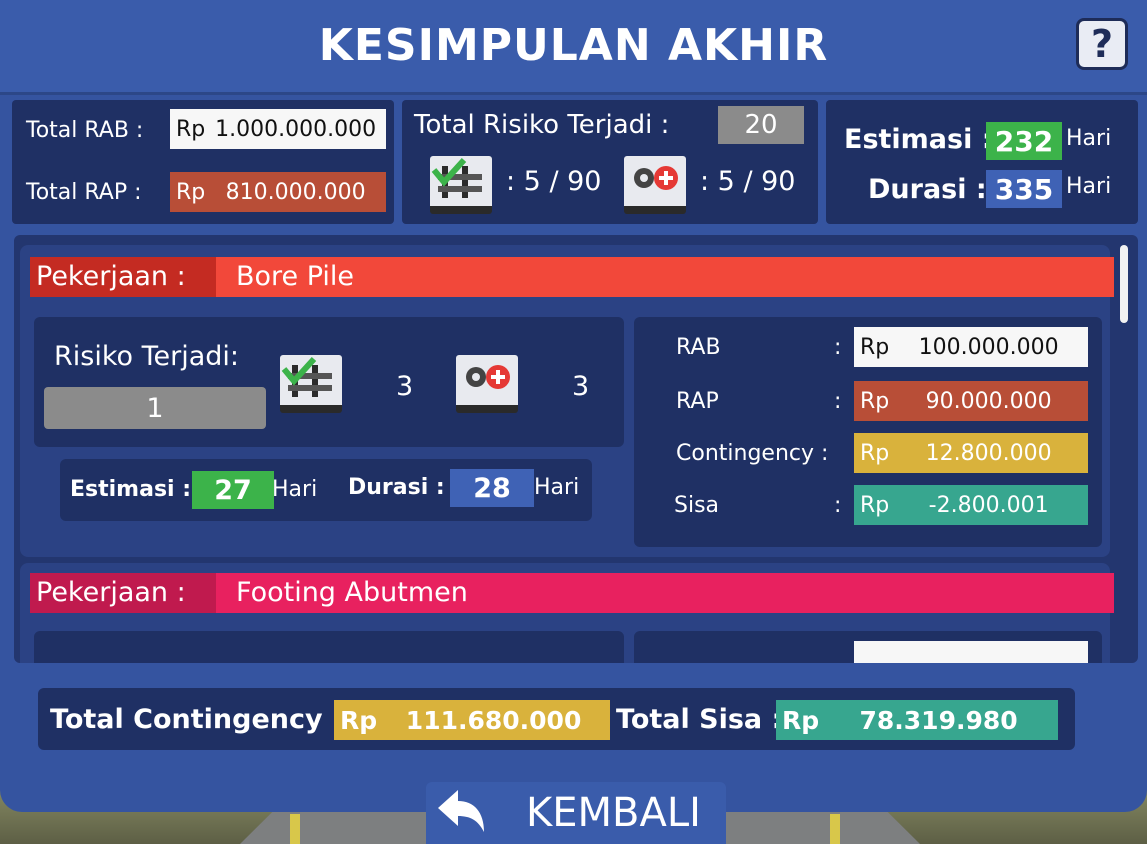 This screenshot has height=844, width=1147. What do you see at coordinates (196, 719) in the screenshot?
I see `total-contingency-label: Total Contingency :` at bounding box center [196, 719].